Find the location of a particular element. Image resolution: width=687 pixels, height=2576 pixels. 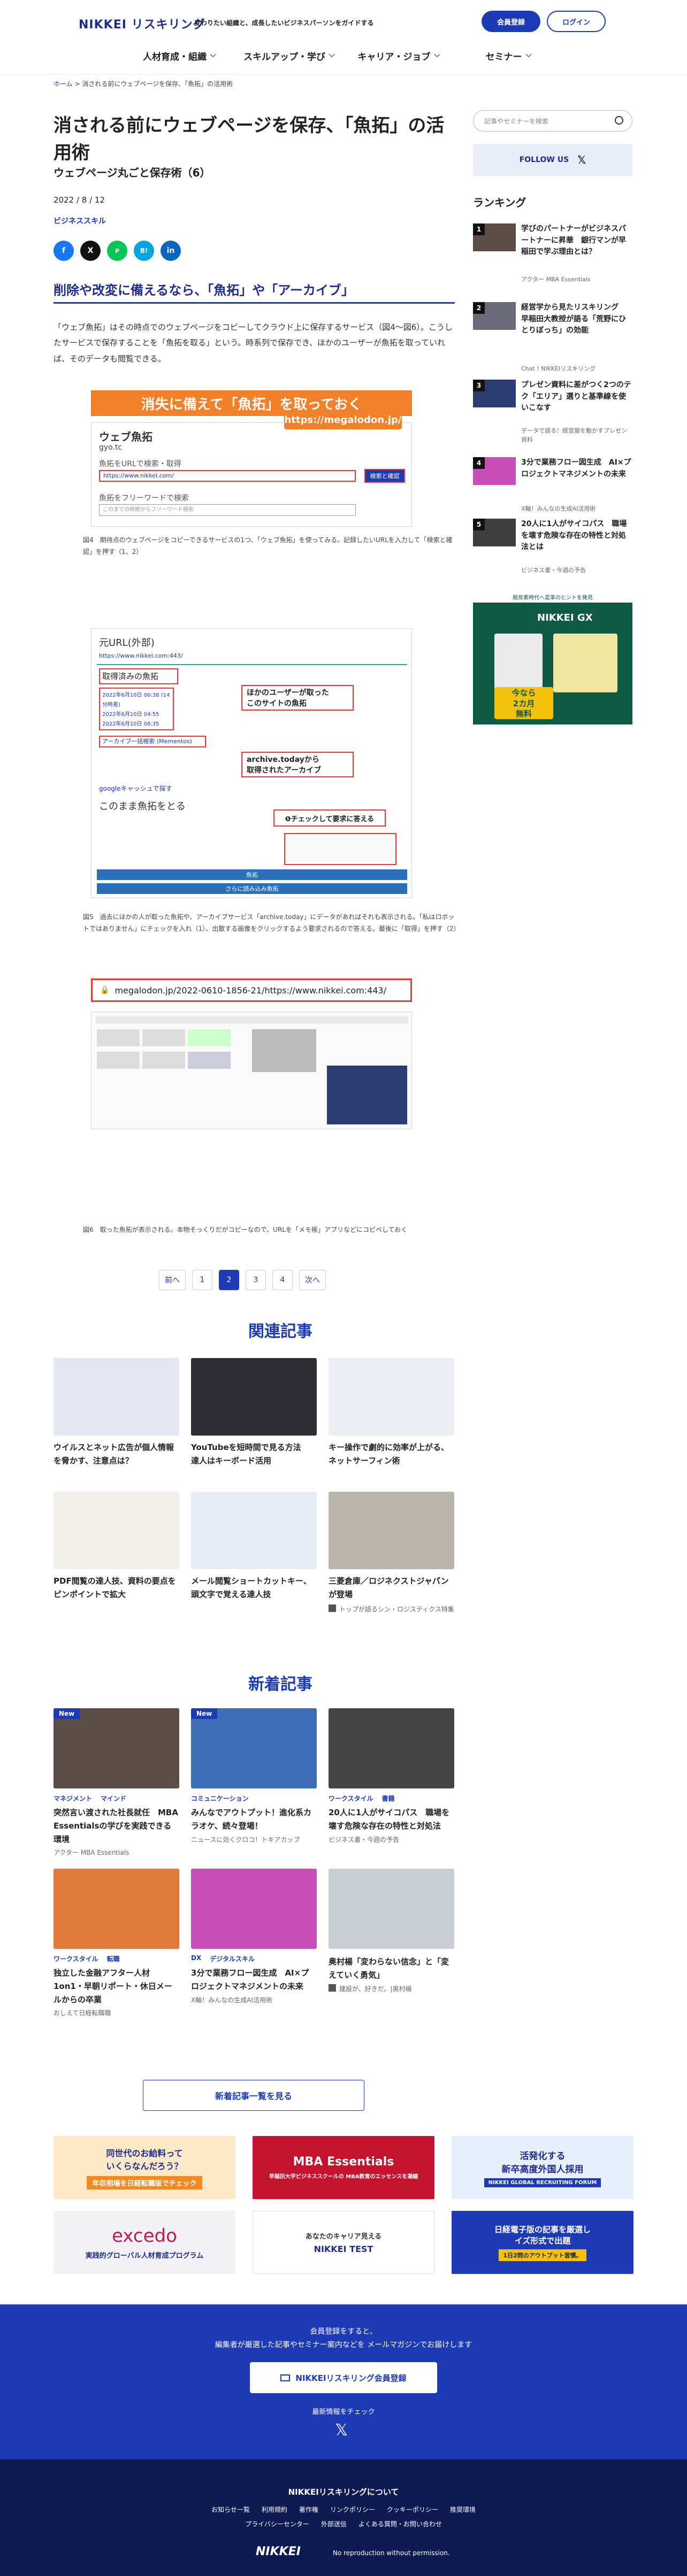

article-date: 2022 / 8 / 12 is located at coordinates (79, 200).